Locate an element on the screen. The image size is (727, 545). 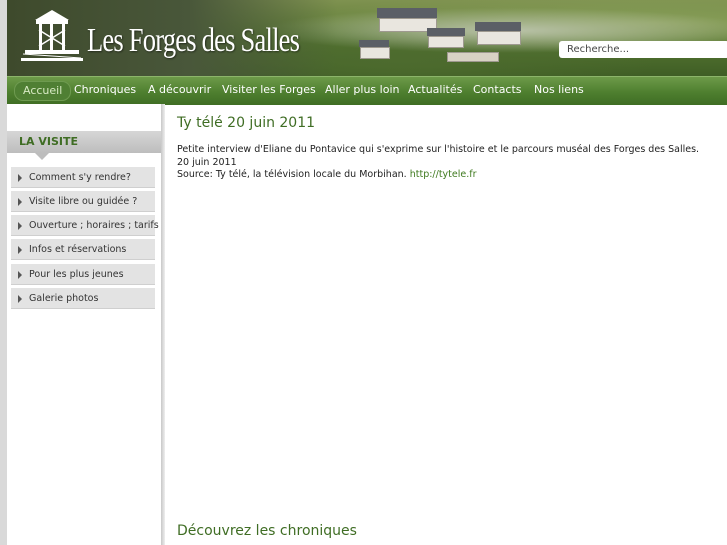
sidebar-item-label: Galerie photos is located at coordinates (64, 298).